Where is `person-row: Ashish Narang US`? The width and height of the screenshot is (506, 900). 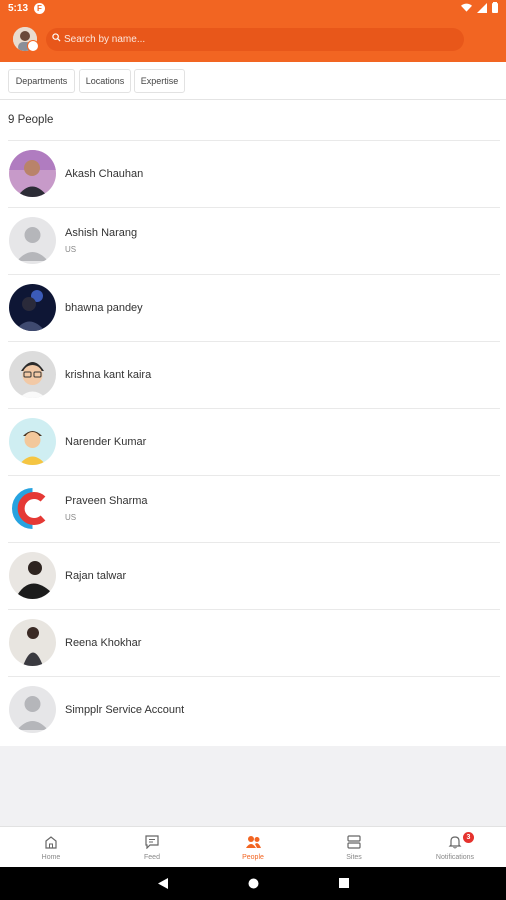 person-row: Ashish Narang US is located at coordinates (253, 241).